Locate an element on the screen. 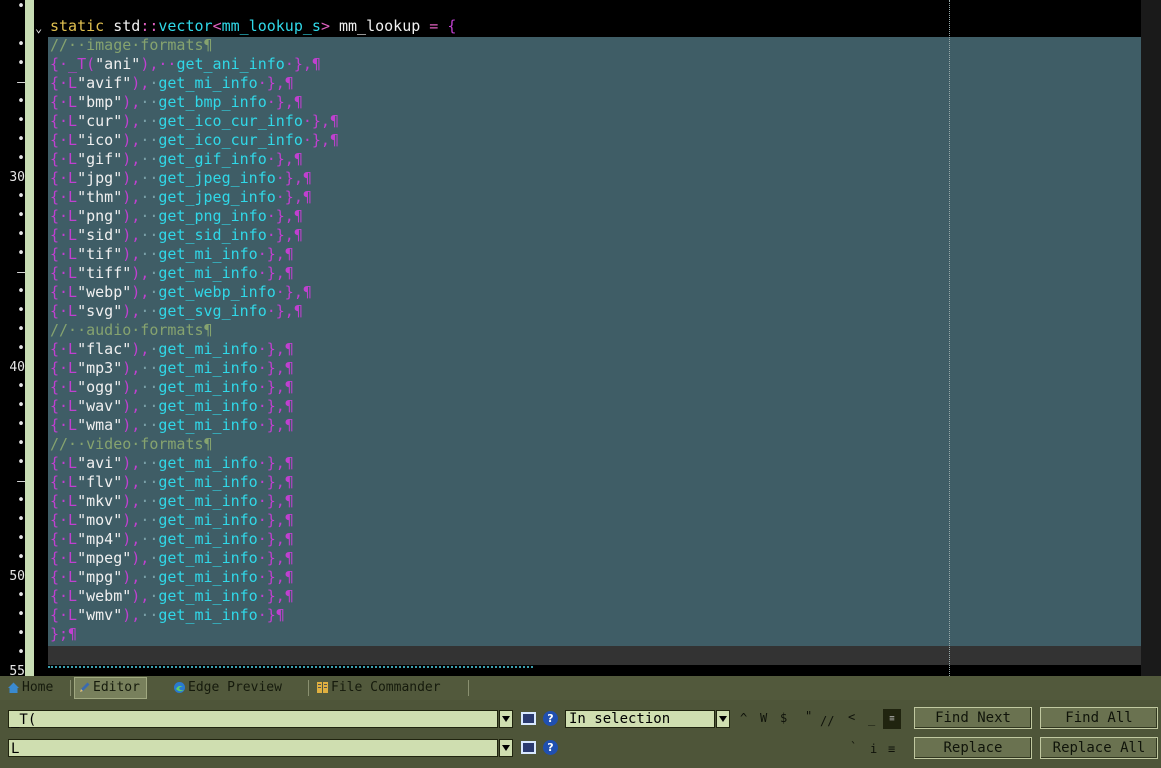  comment: //··video·formats¶ is located at coordinates (131, 444).